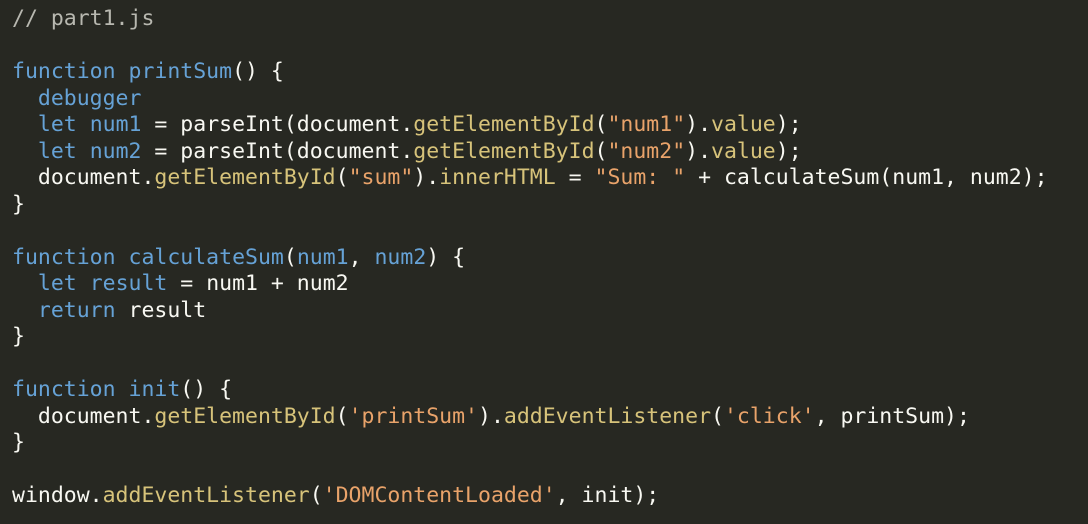 The width and height of the screenshot is (1088, 524). Describe the element at coordinates (83, 18) in the screenshot. I see `code-comment: // part1.js` at that location.